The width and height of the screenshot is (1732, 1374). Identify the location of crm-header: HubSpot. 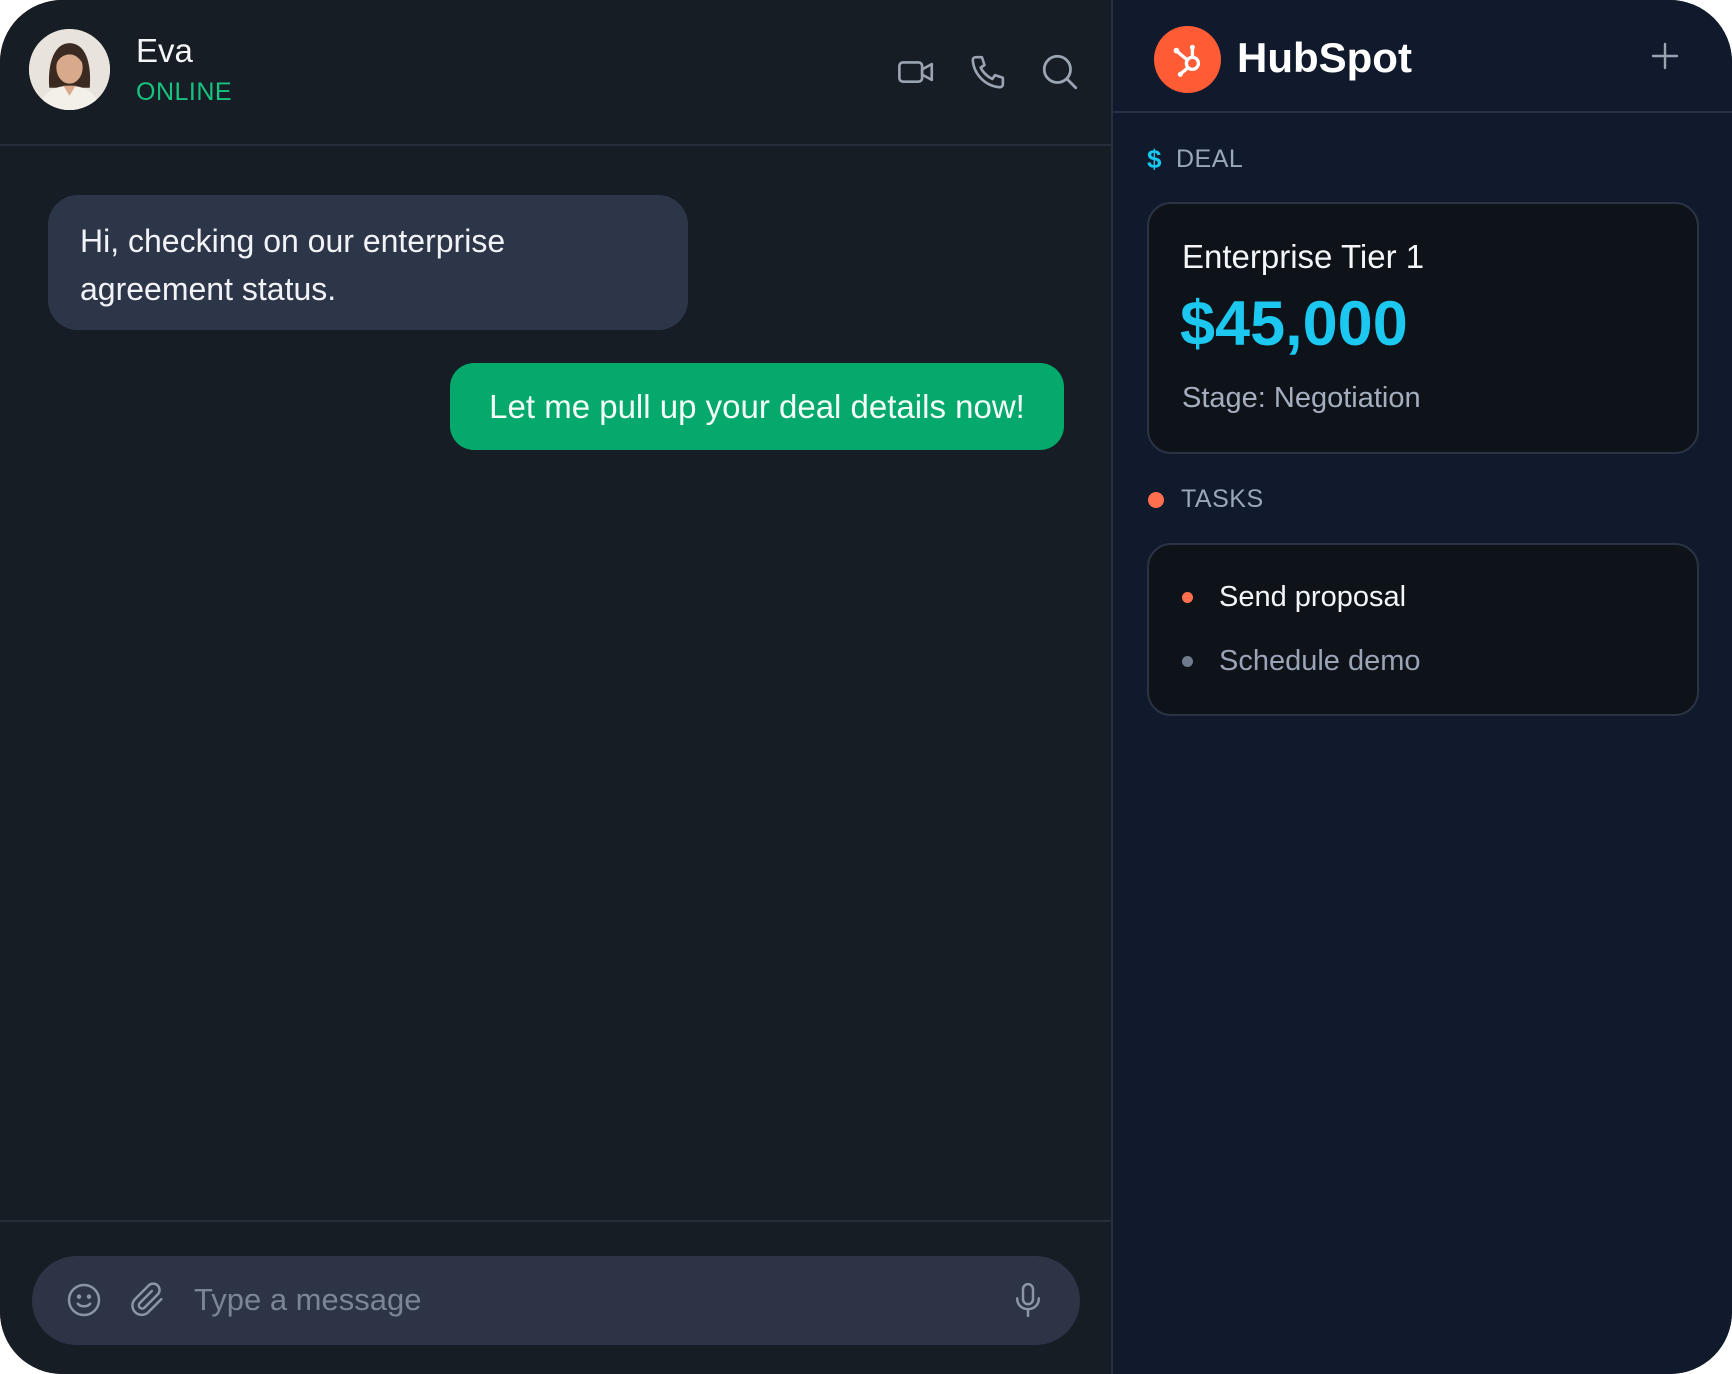
(1422, 56).